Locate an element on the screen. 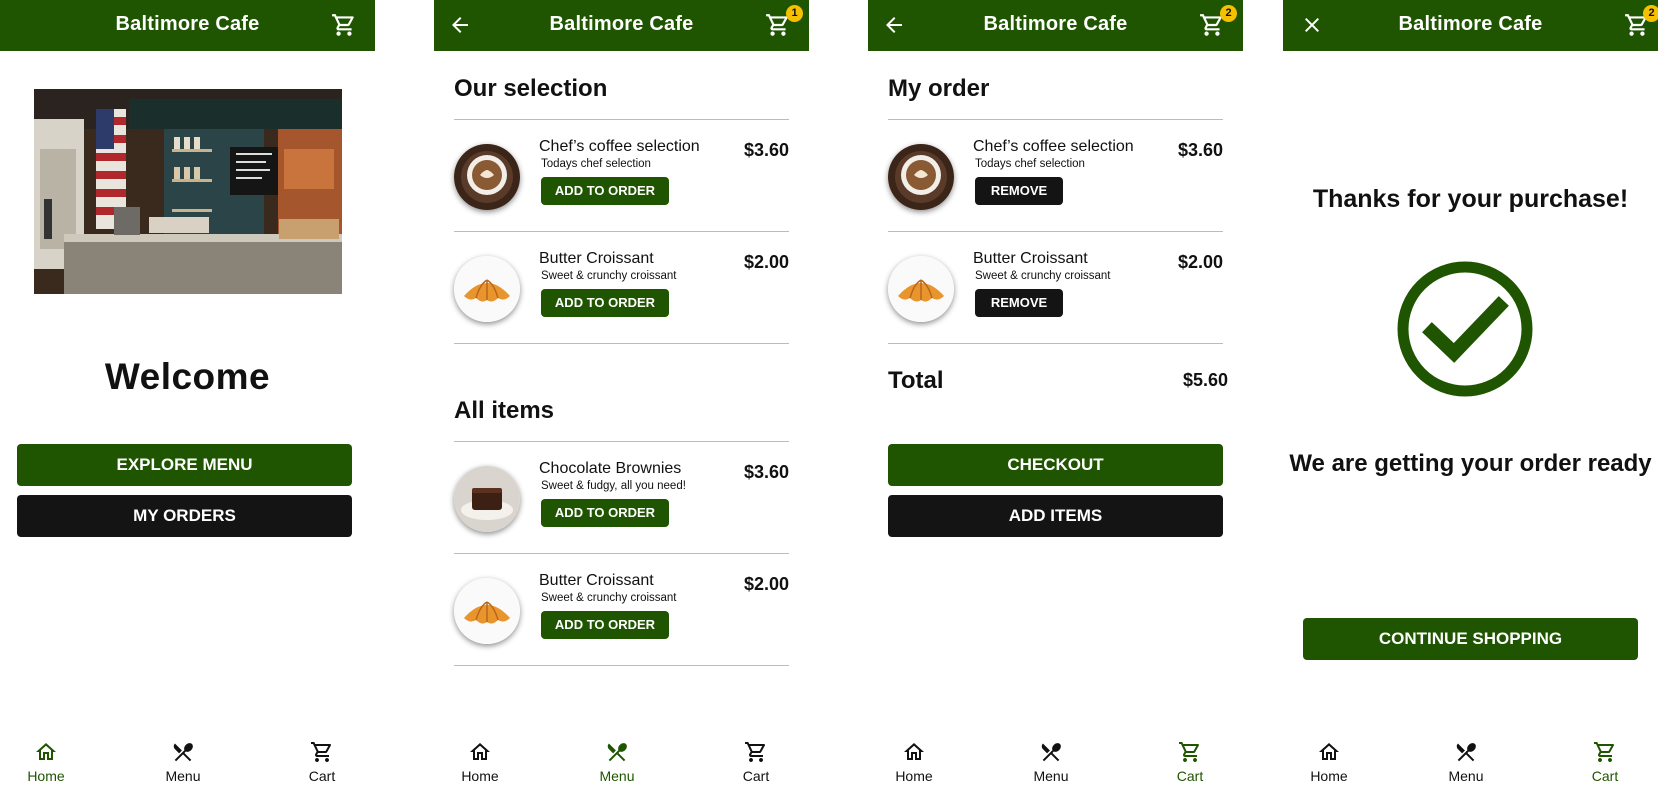 The height and width of the screenshot is (812, 1658). app-bar: Baltimore Cafe 1 is located at coordinates (621, 25).